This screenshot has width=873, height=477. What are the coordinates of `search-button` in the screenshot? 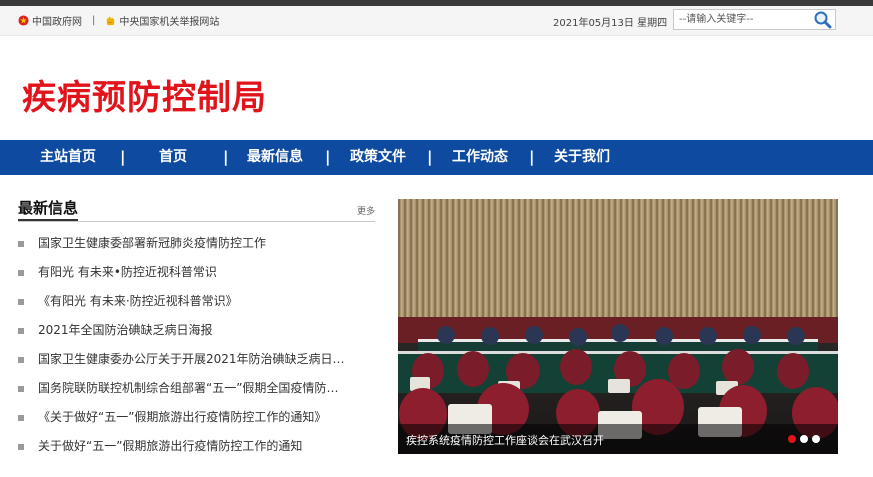 It's located at (823, 19).